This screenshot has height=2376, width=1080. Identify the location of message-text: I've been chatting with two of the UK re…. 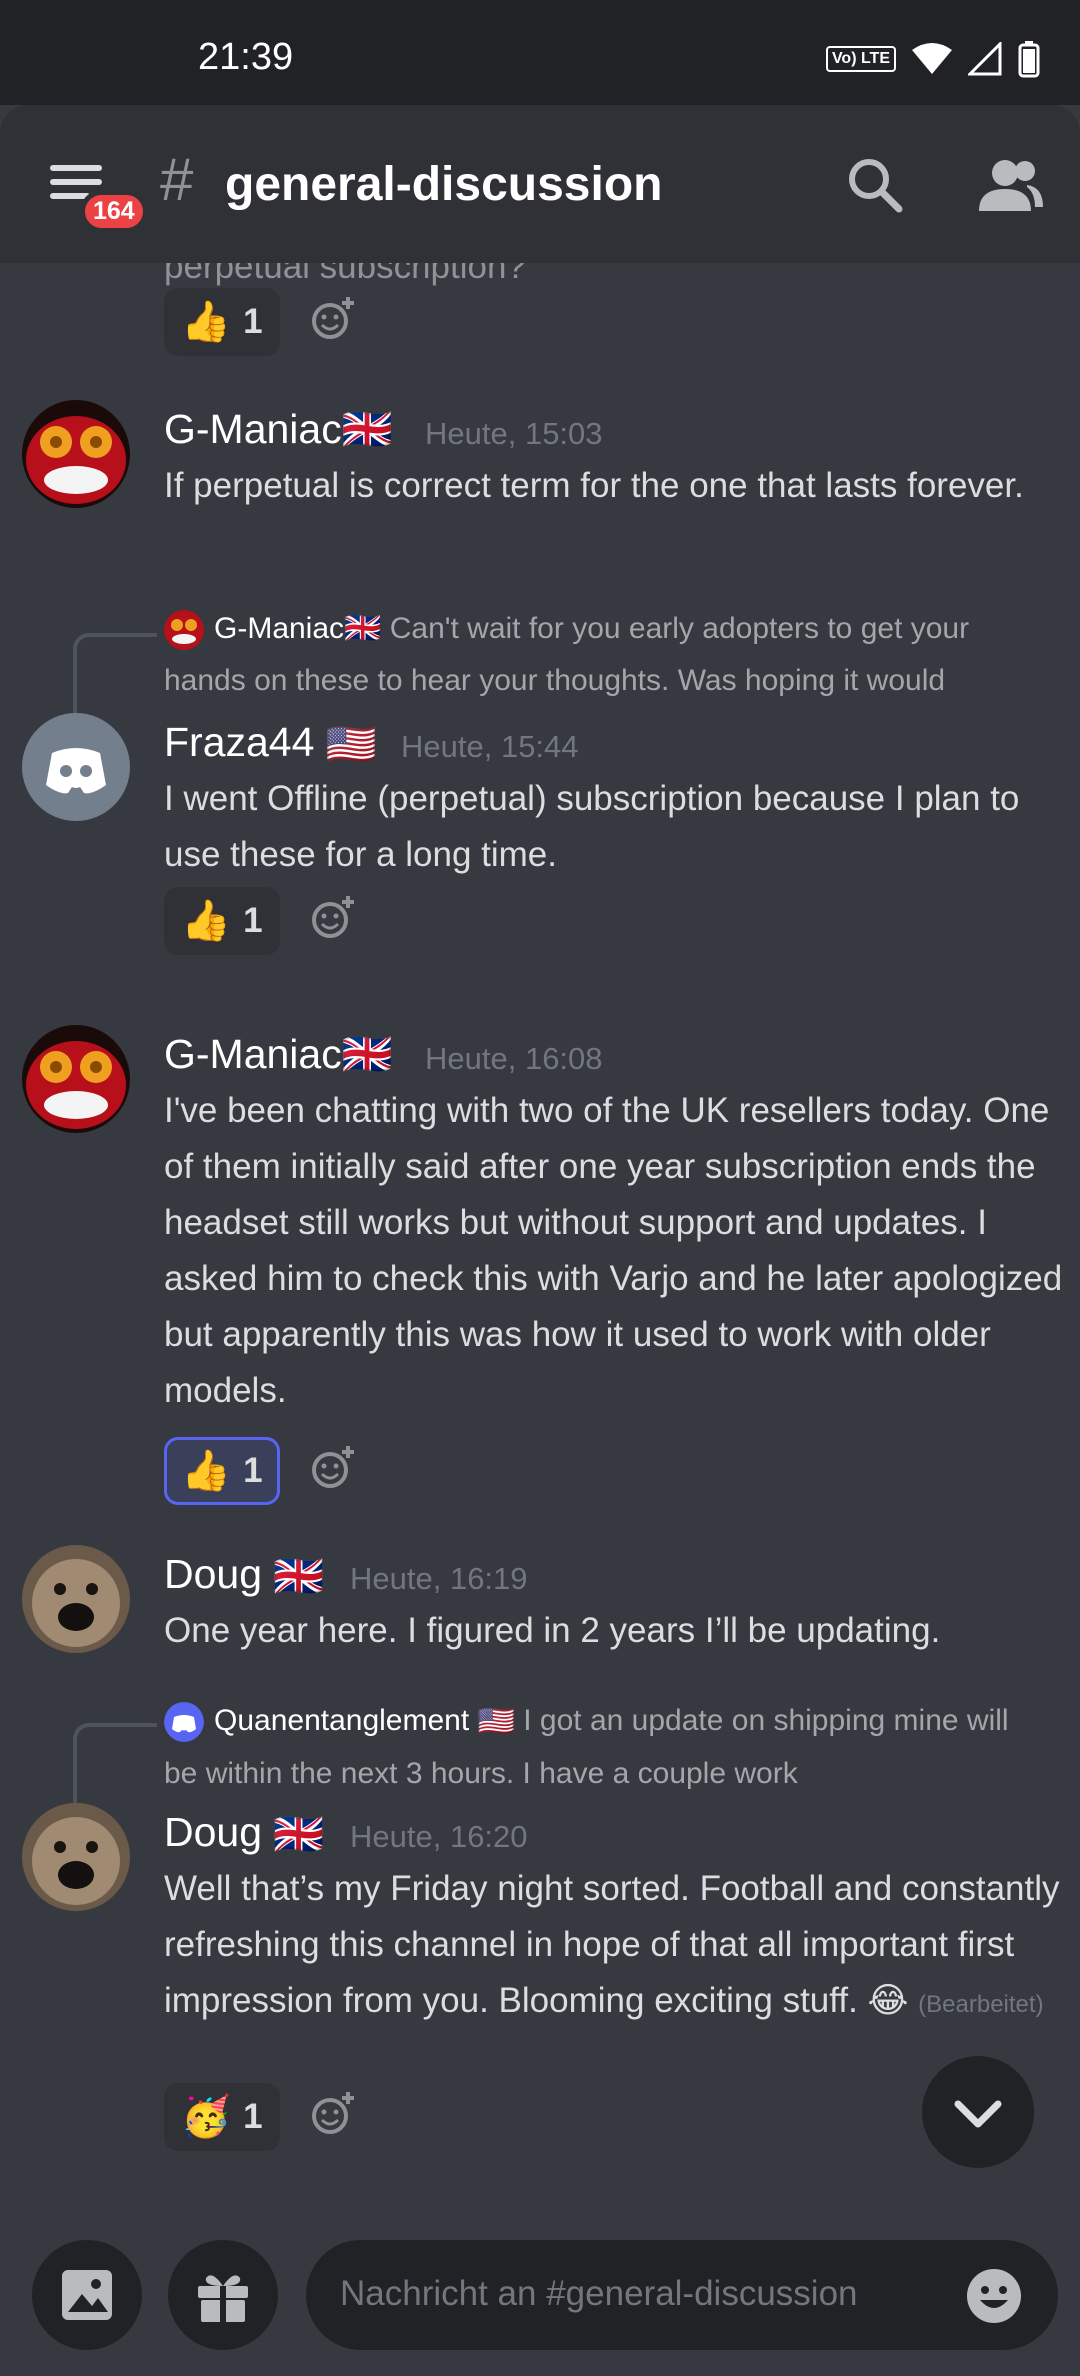
(613, 1250).